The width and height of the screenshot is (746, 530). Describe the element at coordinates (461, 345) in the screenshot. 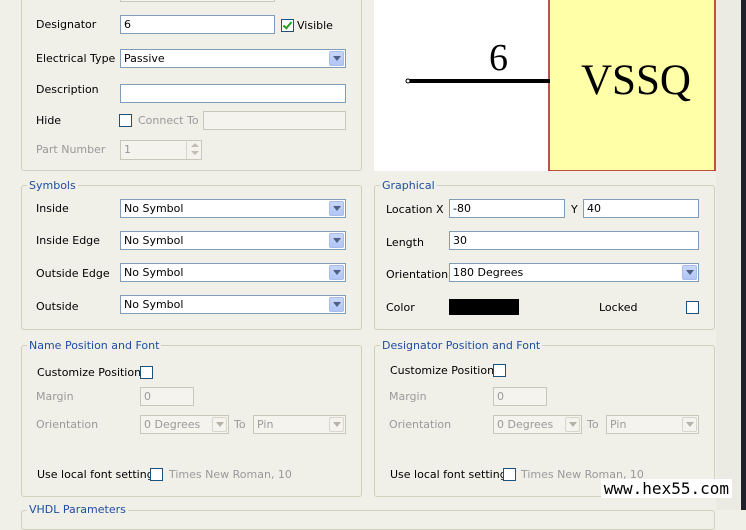

I see `designator-position-title: Designator Position and Font` at that location.